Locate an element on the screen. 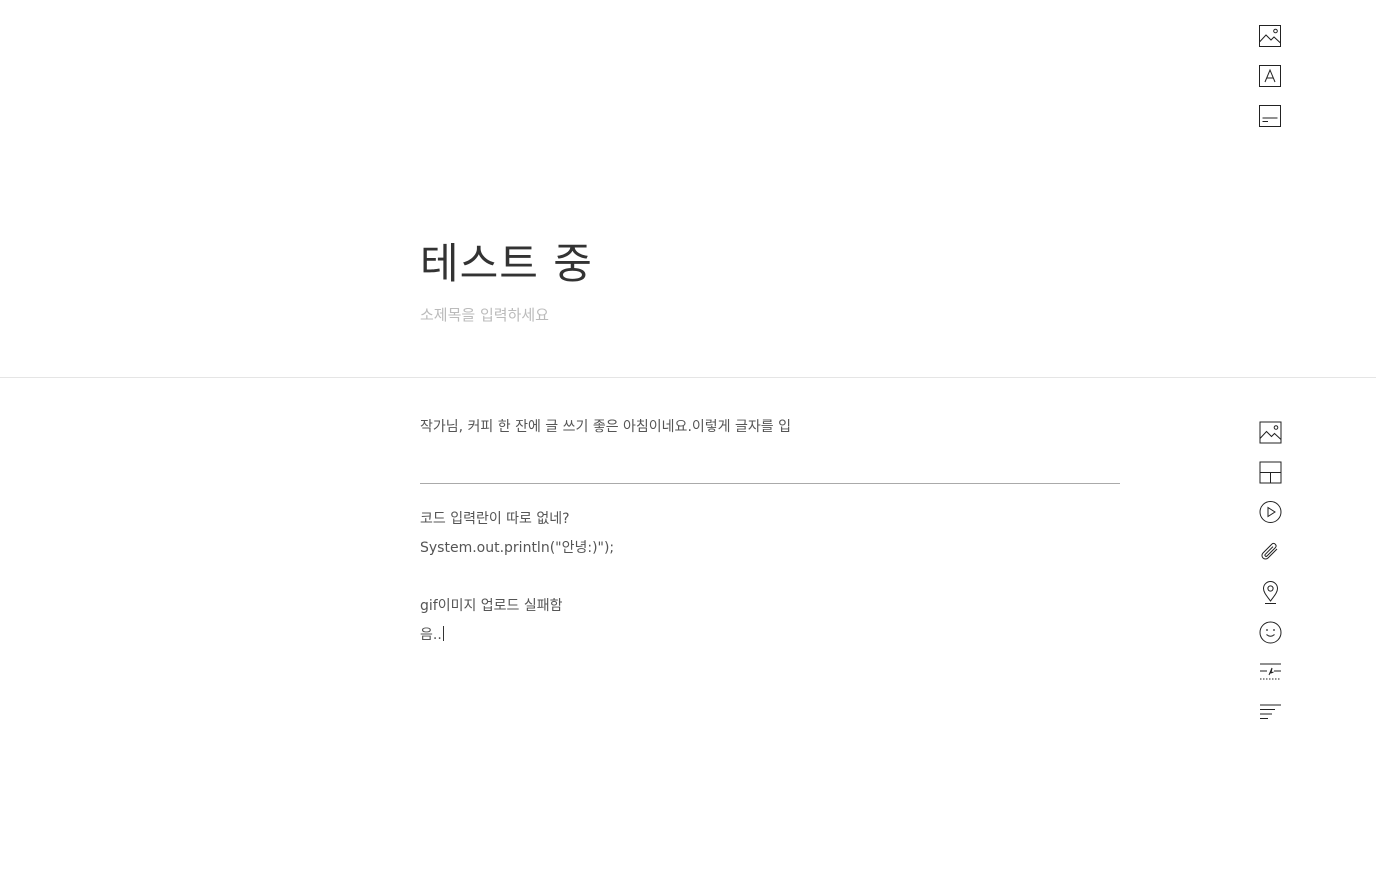  align-icon is located at coordinates (1270, 712).